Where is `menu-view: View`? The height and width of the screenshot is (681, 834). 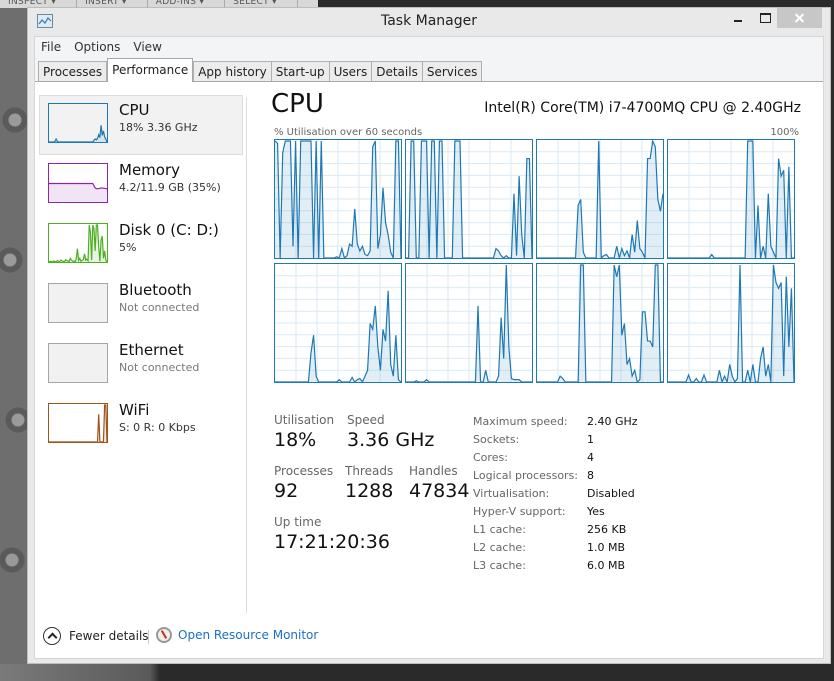 menu-view: View is located at coordinates (147, 47).